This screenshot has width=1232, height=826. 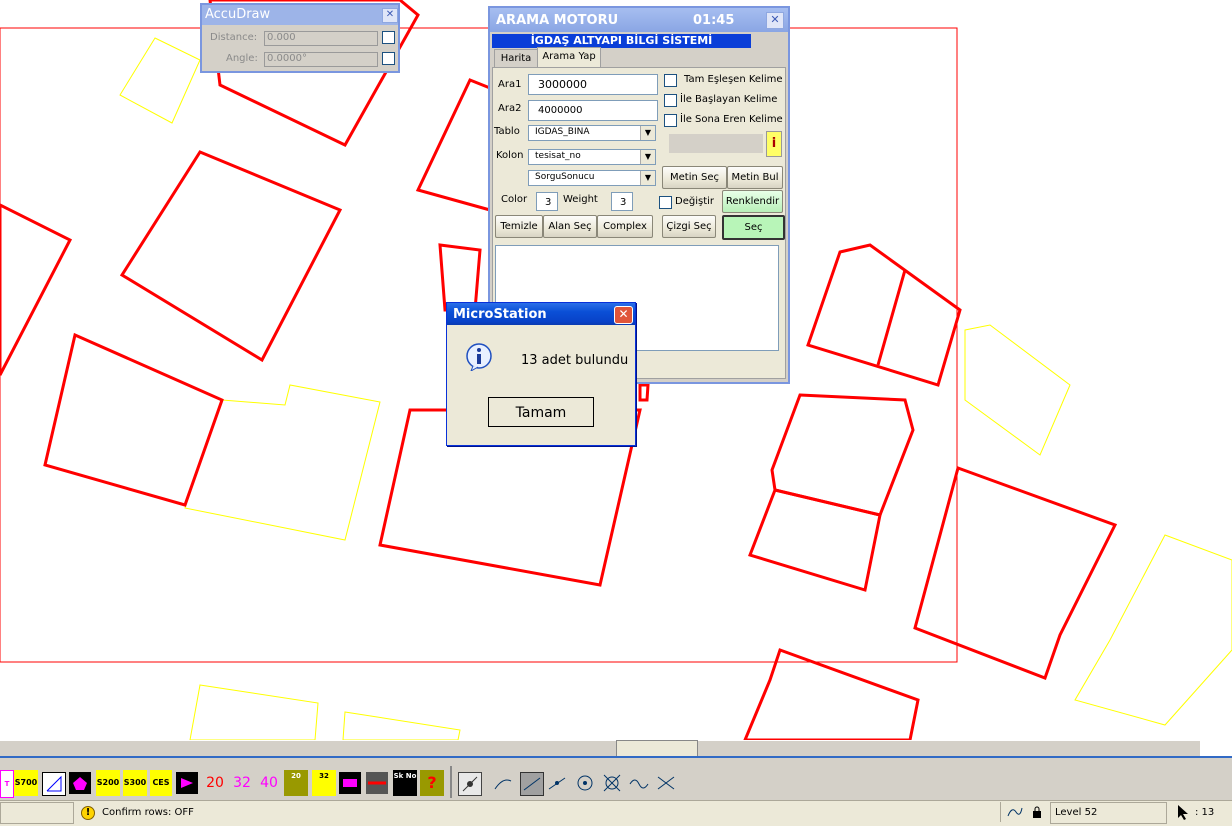 I want to click on degistir-label: Değiştir, so click(x=694, y=201).